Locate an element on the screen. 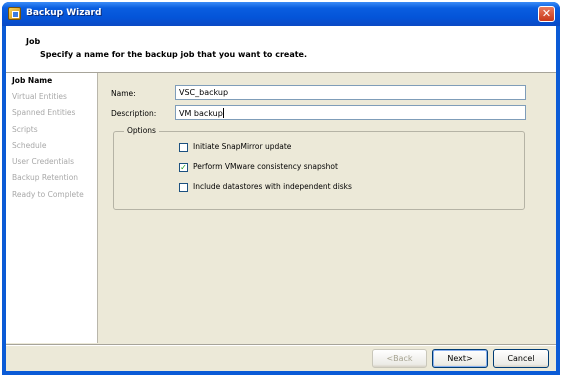  name-label: Name: is located at coordinates (123, 93).